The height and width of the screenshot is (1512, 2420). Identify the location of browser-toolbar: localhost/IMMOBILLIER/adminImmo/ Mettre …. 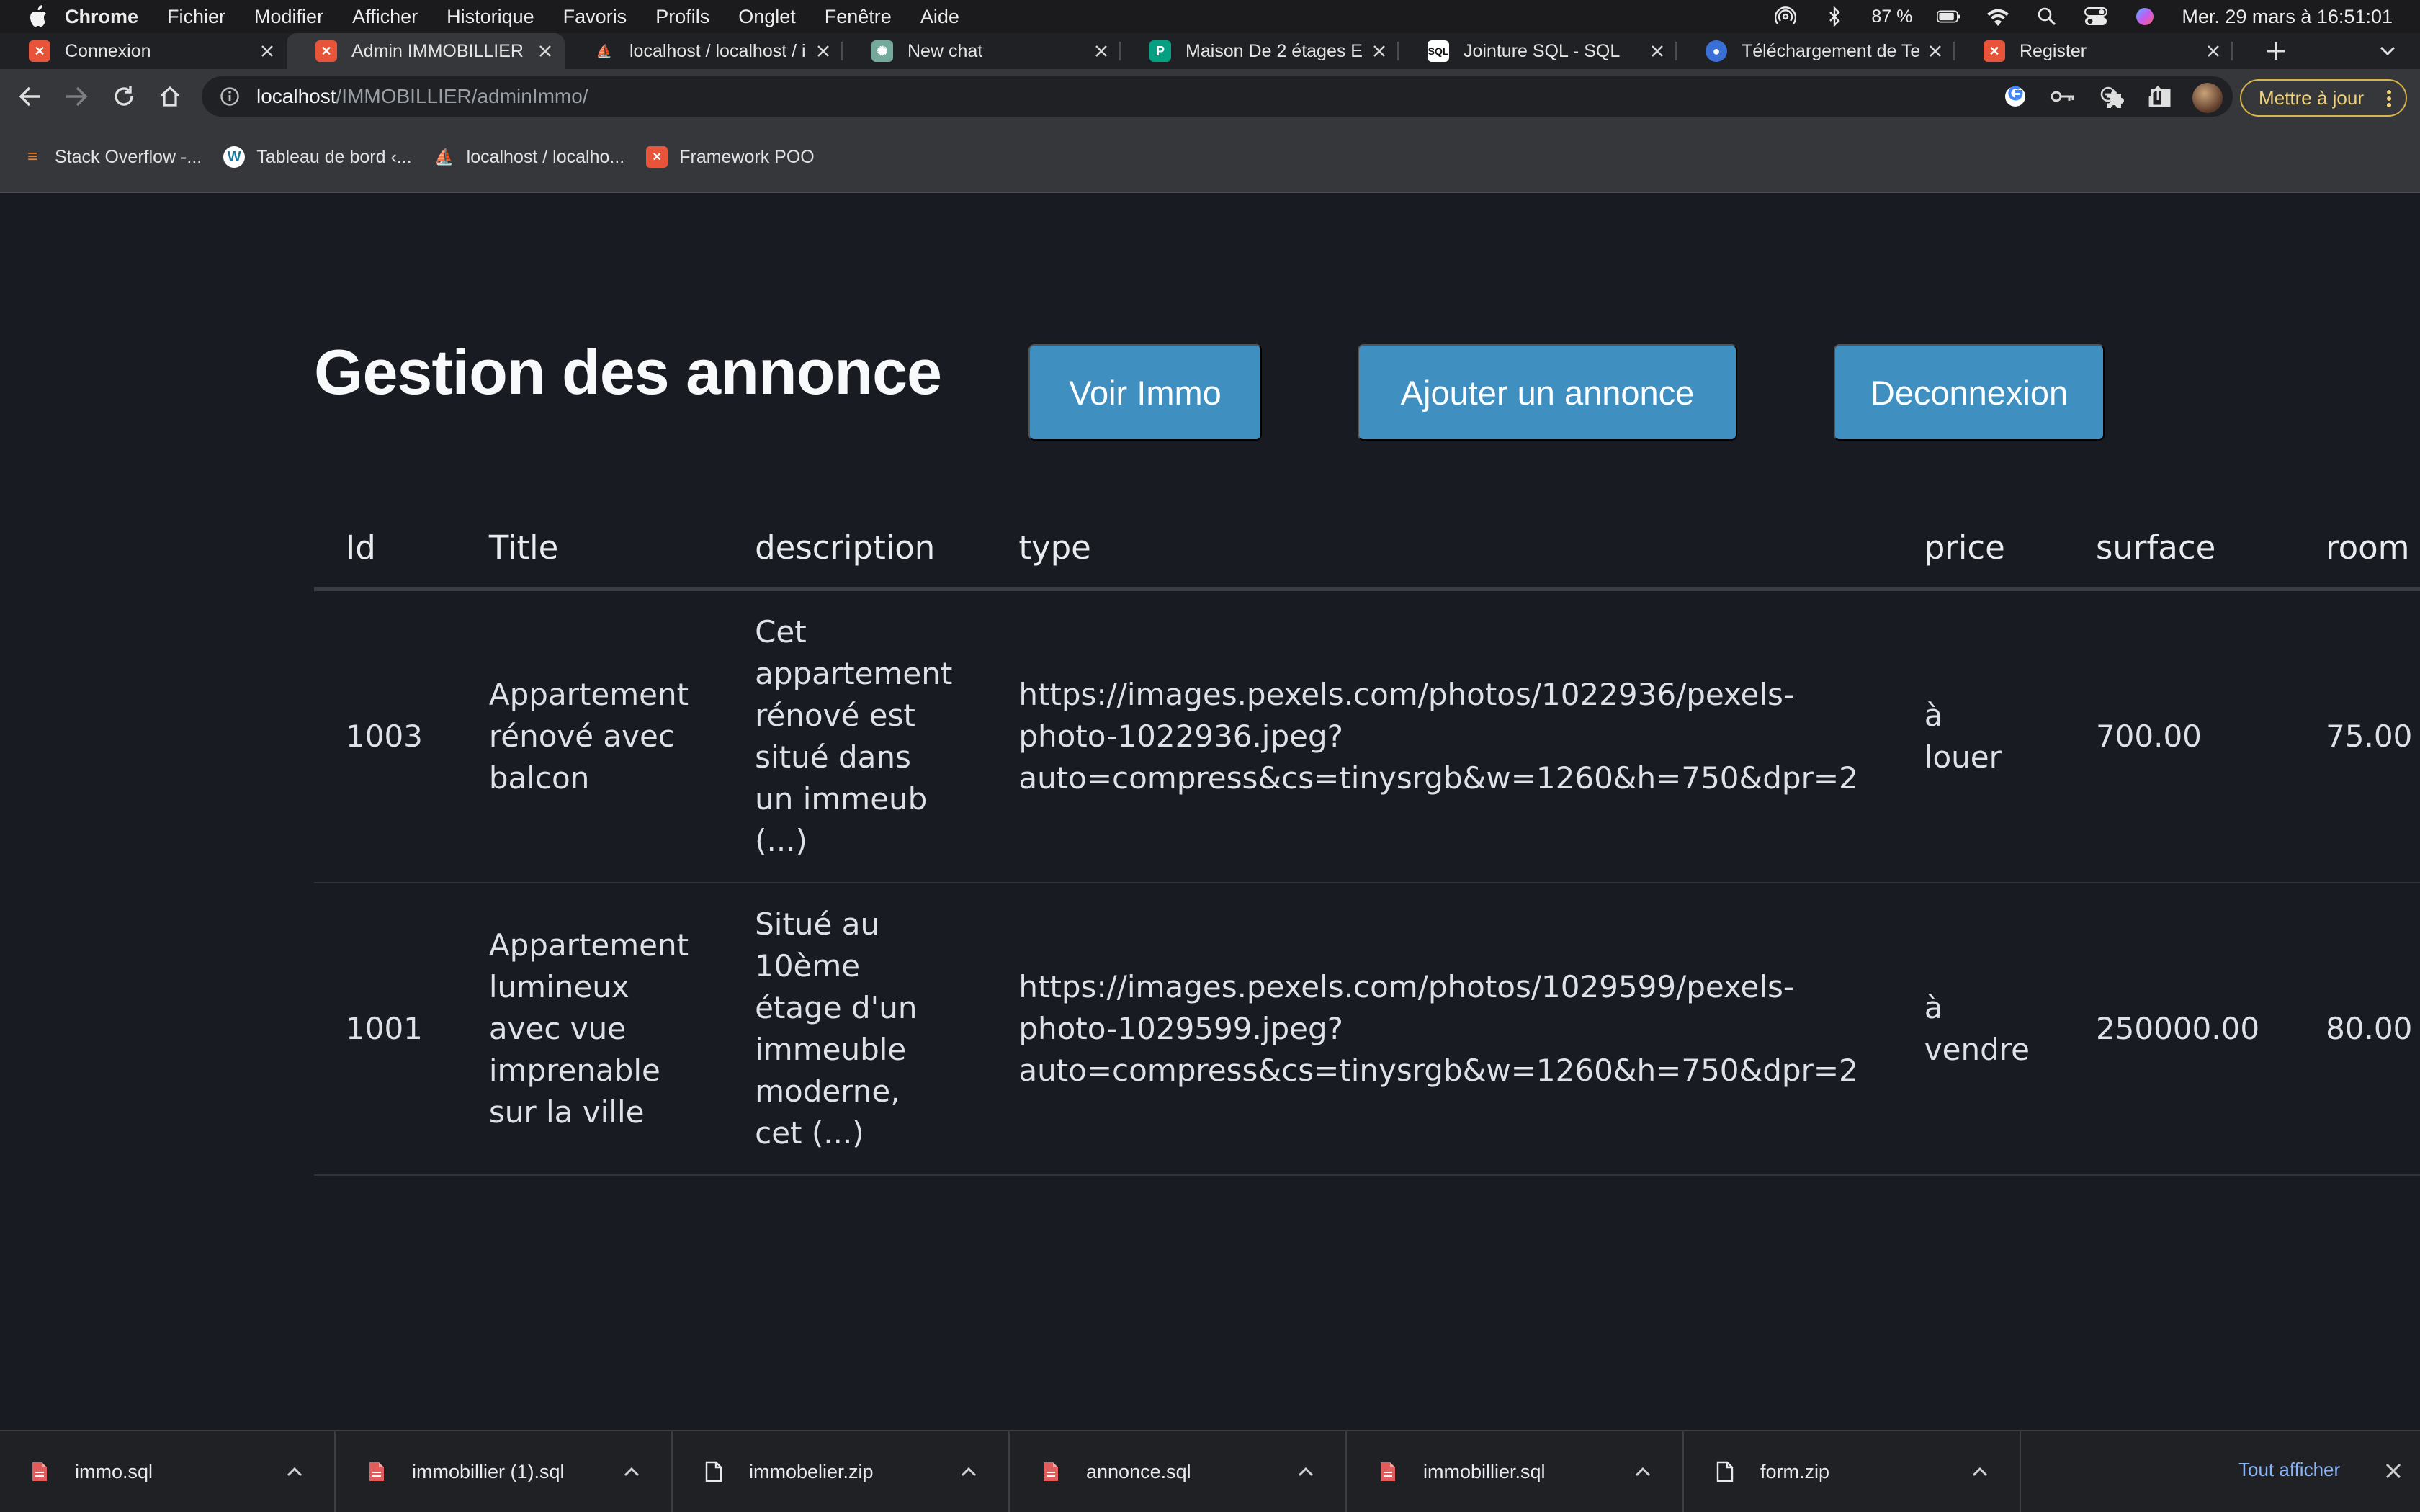
(1210, 96).